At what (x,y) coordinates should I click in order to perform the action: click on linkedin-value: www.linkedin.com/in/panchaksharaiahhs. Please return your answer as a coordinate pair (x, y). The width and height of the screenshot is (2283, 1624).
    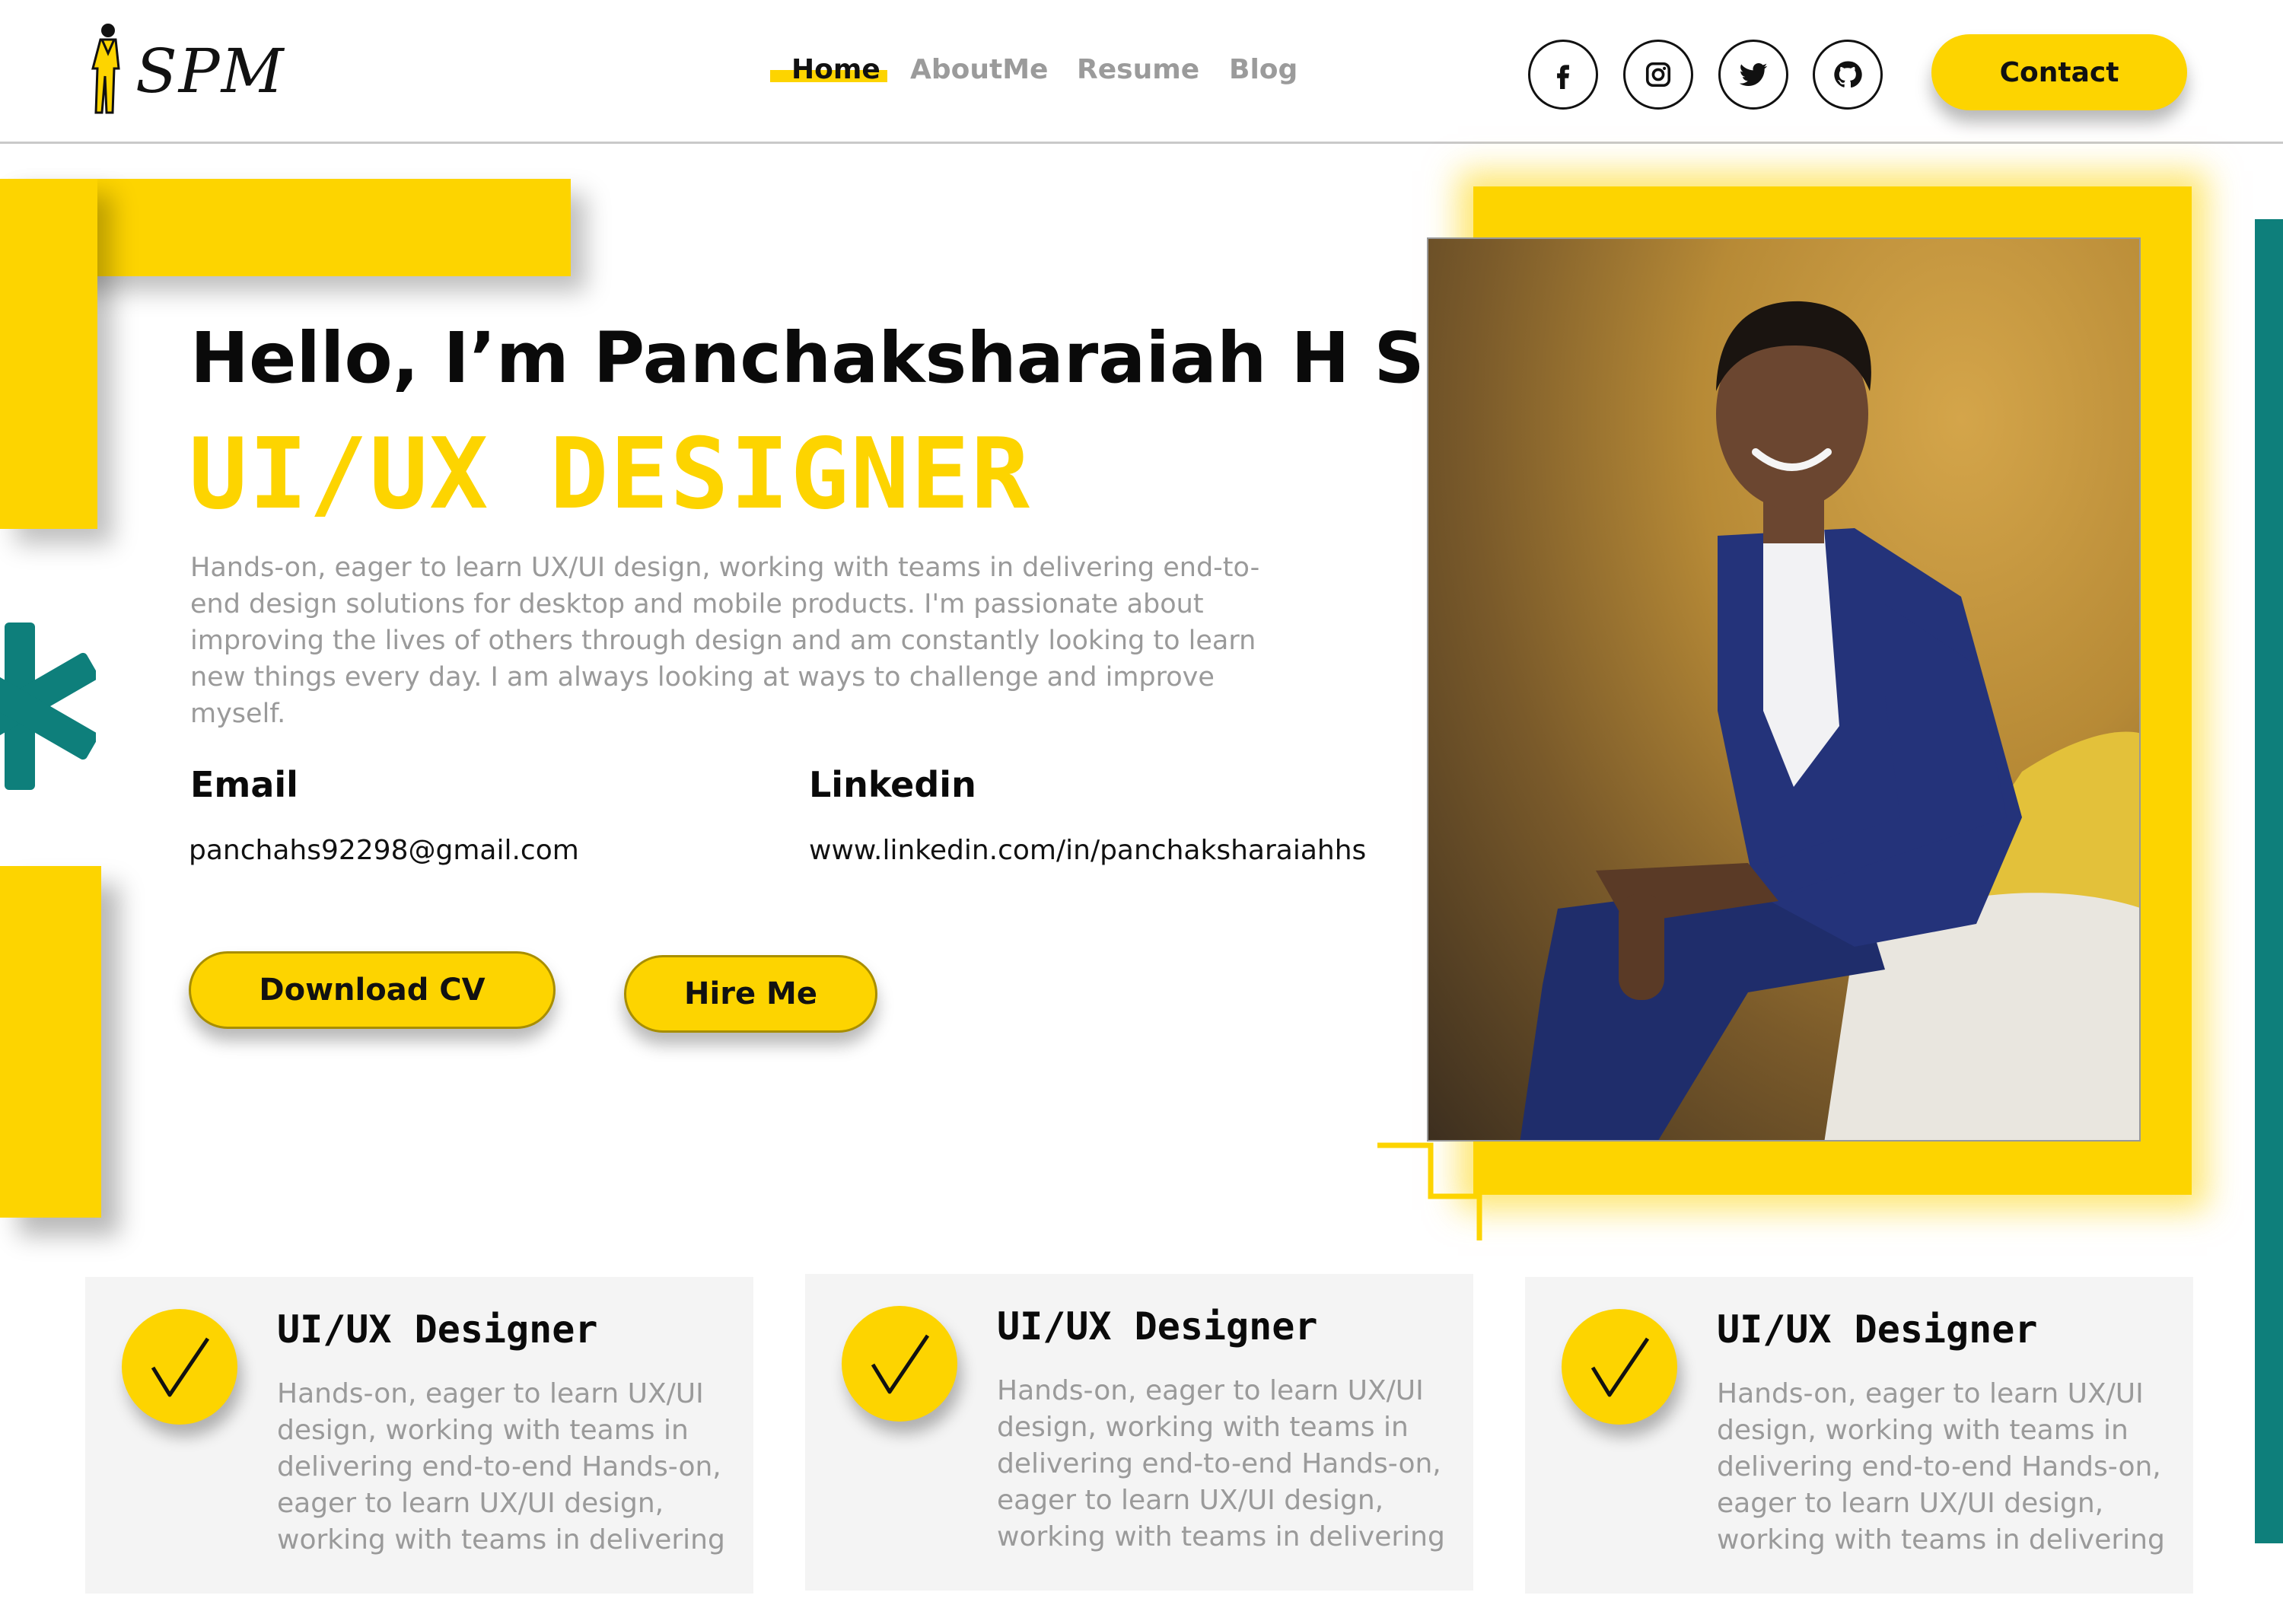
    Looking at the image, I should click on (1087, 851).